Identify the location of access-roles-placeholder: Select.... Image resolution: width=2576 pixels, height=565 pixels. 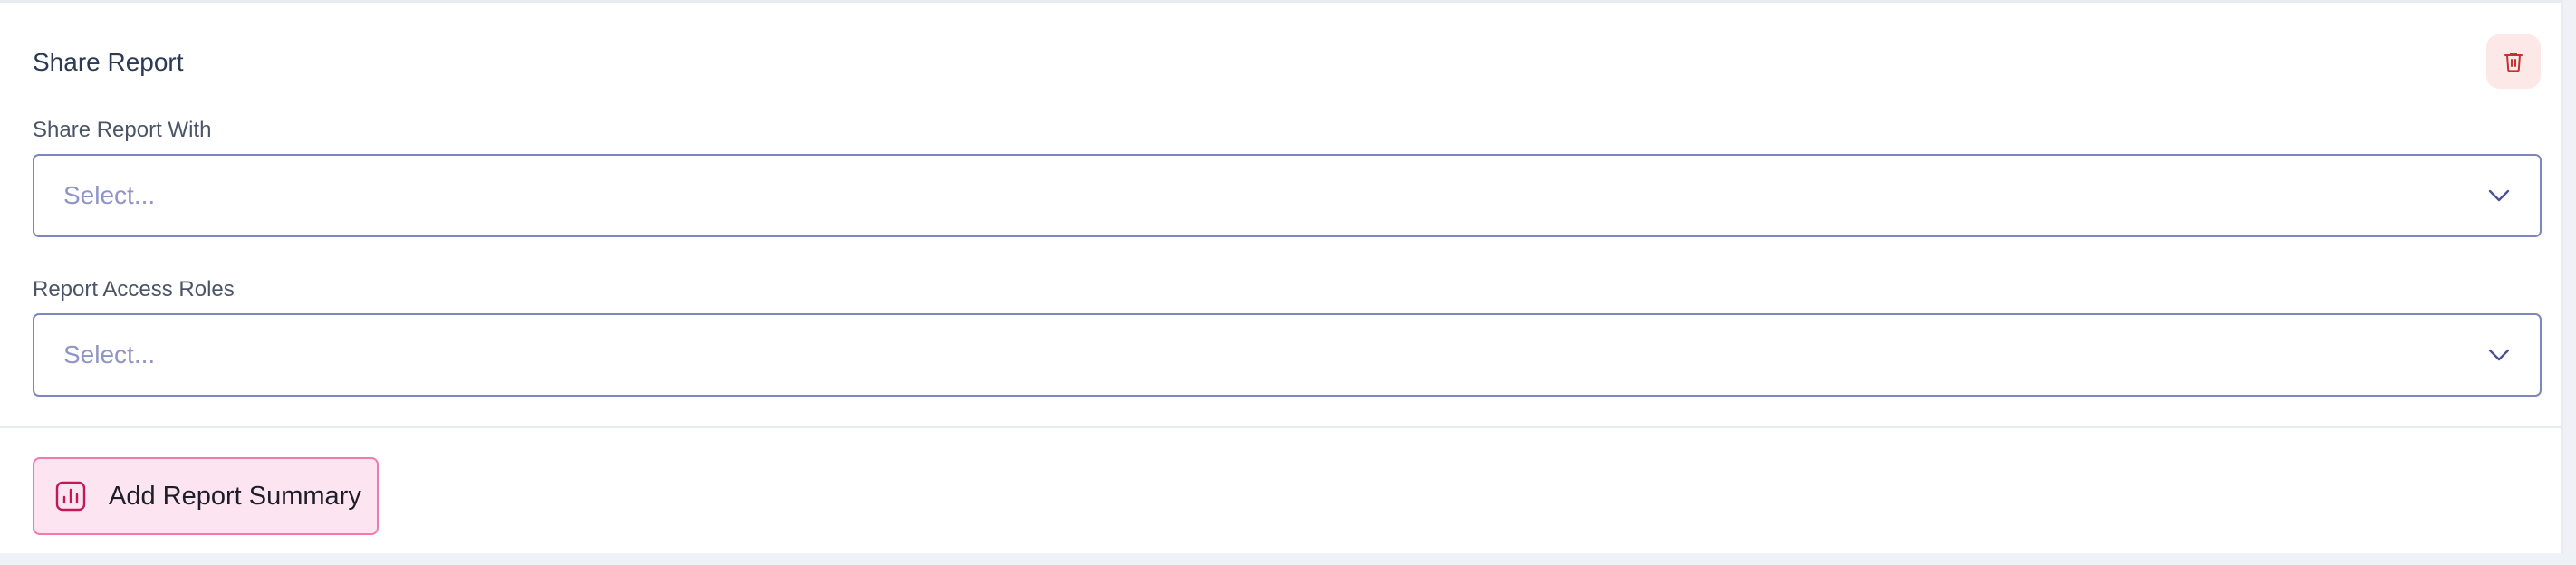
(109, 354).